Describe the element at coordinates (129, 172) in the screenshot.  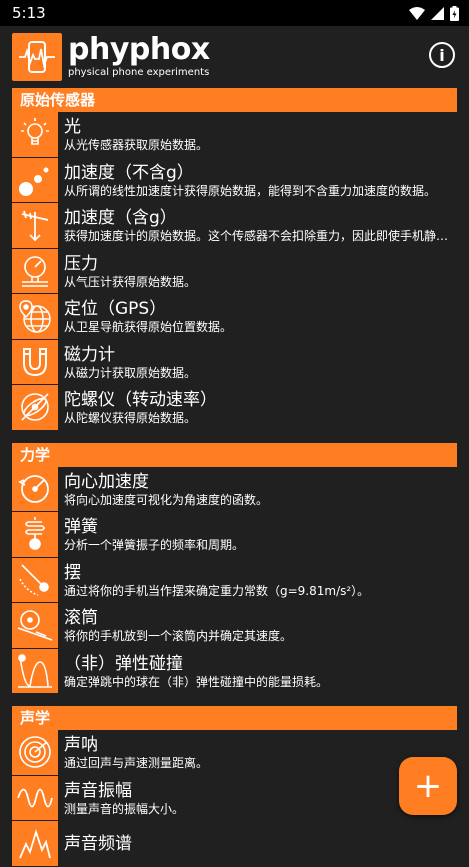
I see `item-title: 加速度（不含g）` at that location.